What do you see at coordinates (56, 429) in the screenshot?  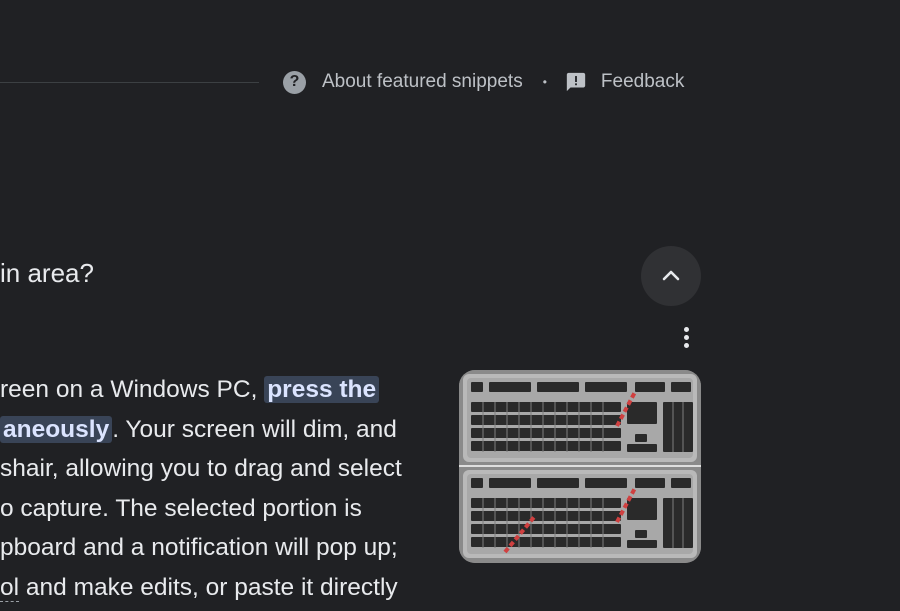 I see `answer-highlight: aneously` at bounding box center [56, 429].